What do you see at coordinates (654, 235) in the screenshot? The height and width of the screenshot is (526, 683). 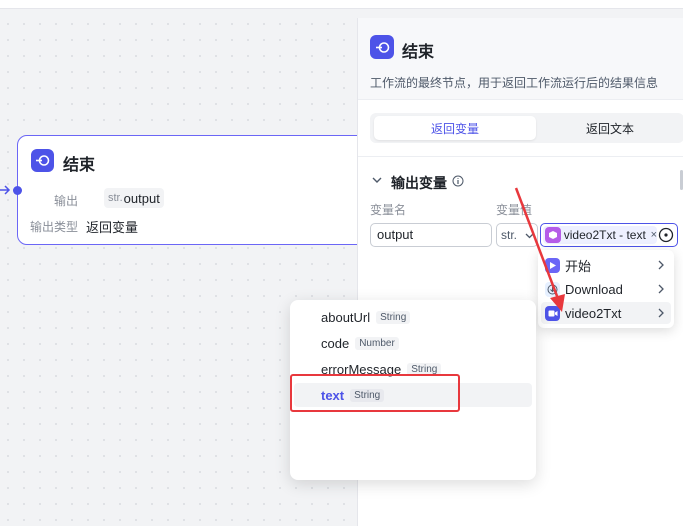 I see `close-icon: ×` at bounding box center [654, 235].